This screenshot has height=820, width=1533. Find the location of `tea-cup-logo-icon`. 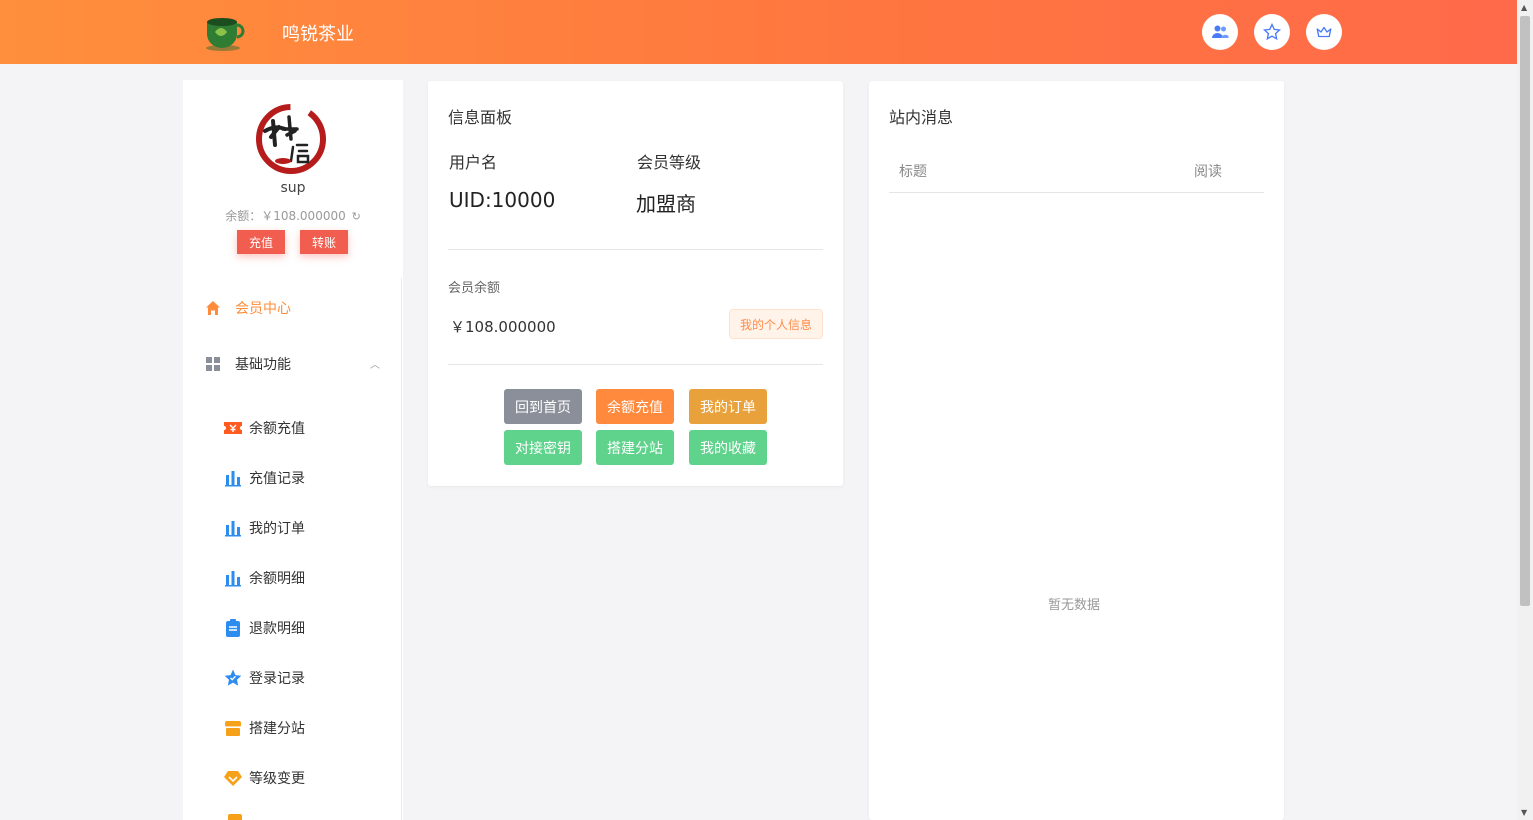

tea-cup-logo-icon is located at coordinates (224, 32).